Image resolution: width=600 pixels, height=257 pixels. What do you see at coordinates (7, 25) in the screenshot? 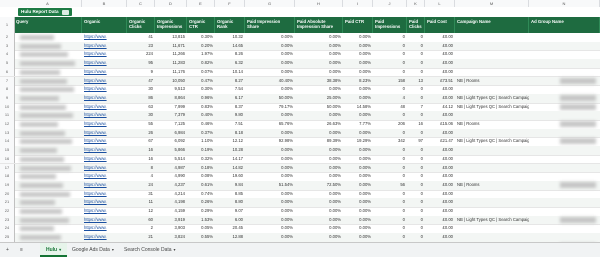
I see `row-number: 1` at bounding box center [7, 25].